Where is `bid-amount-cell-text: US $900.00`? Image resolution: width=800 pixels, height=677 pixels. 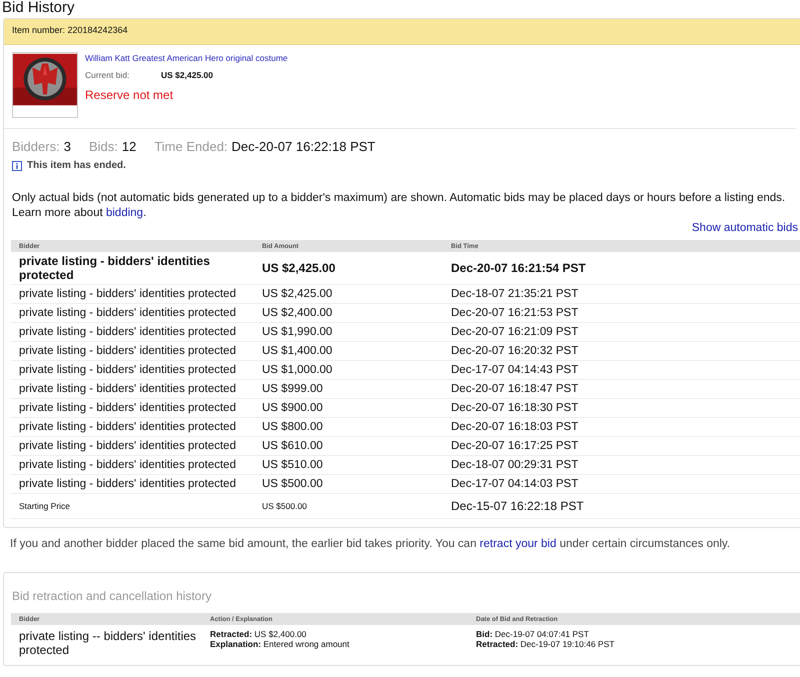
bid-amount-cell-text: US $900.00 is located at coordinates (292, 408).